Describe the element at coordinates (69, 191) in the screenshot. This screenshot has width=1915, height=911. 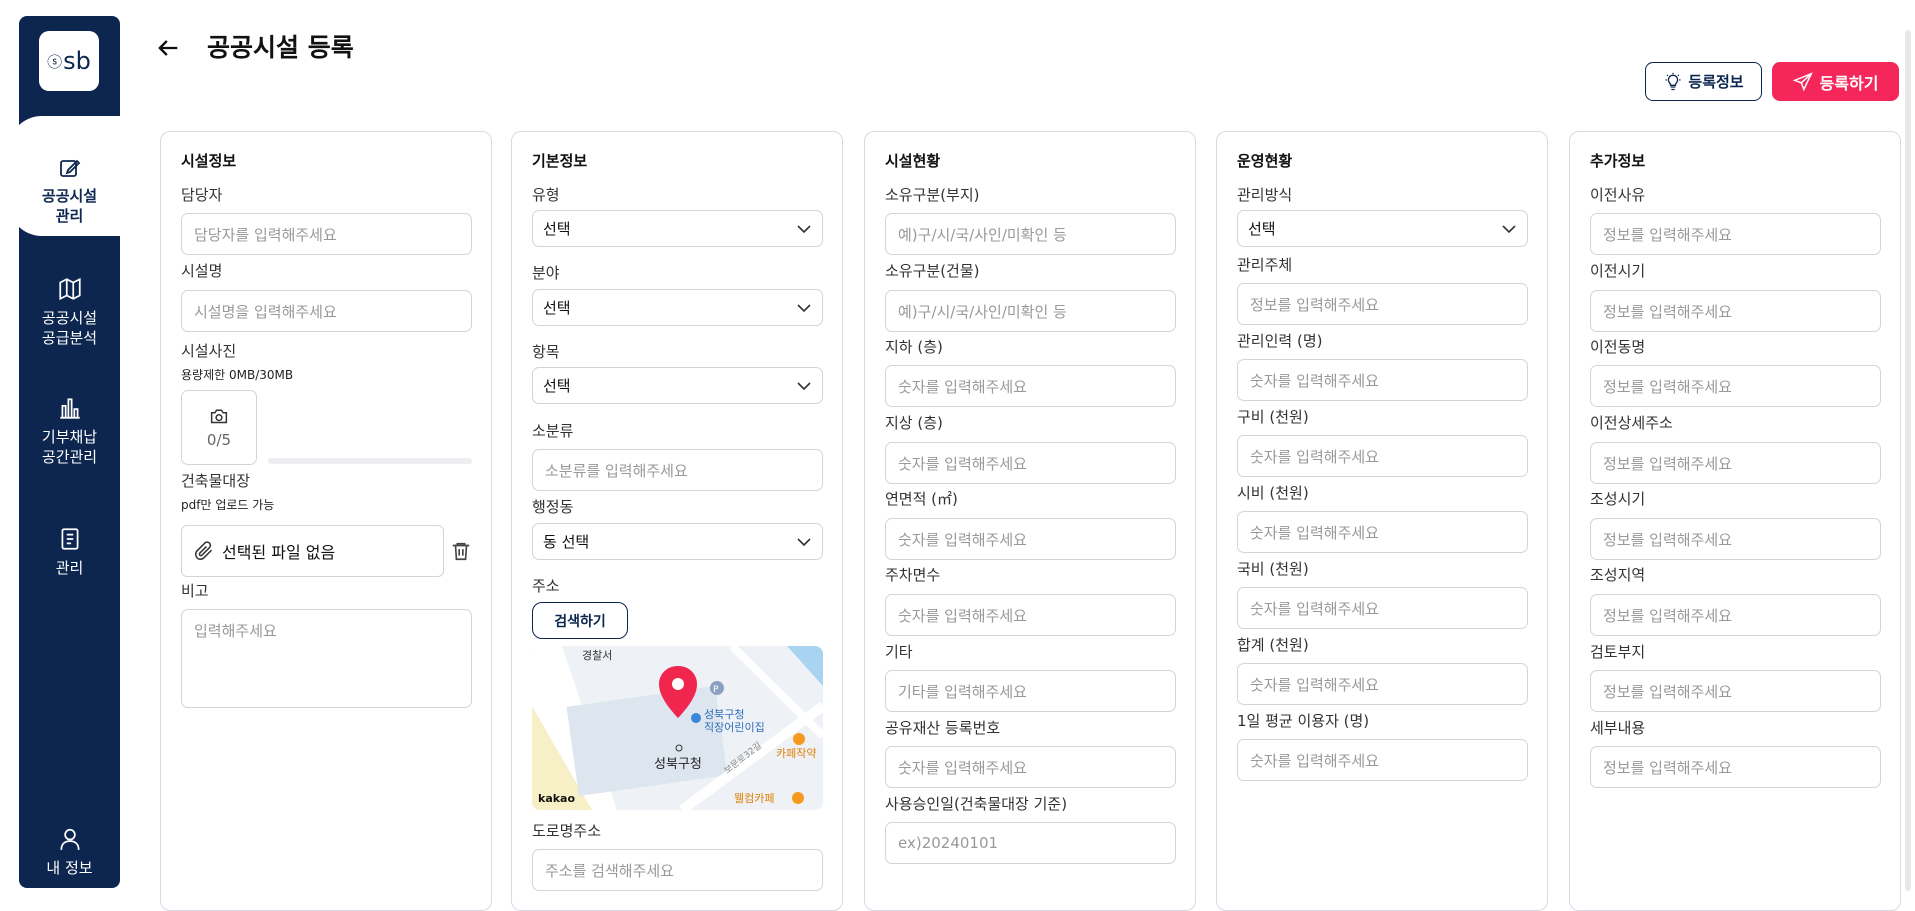
I see `sidebar-item-public-facility: 공공시설 관리` at that location.